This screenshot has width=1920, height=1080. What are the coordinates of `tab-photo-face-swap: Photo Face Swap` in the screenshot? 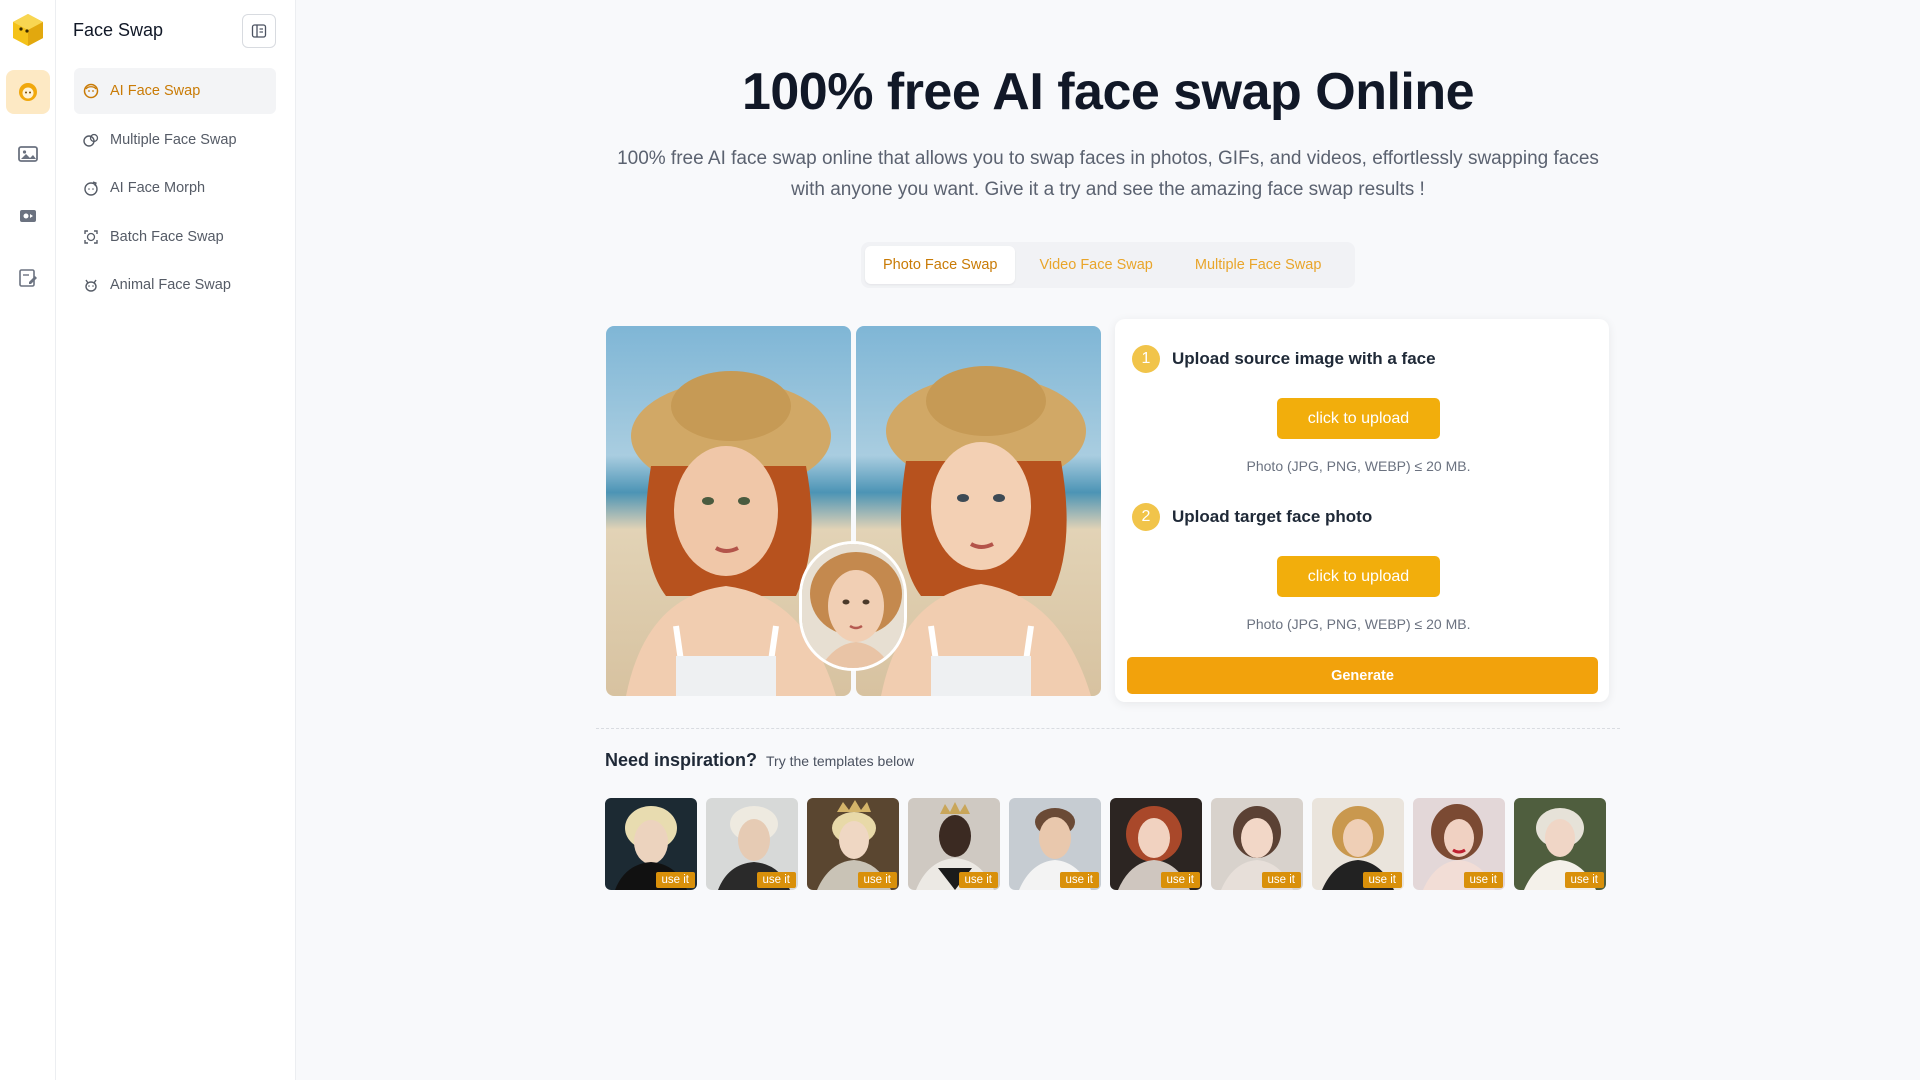 It's located at (940, 265).